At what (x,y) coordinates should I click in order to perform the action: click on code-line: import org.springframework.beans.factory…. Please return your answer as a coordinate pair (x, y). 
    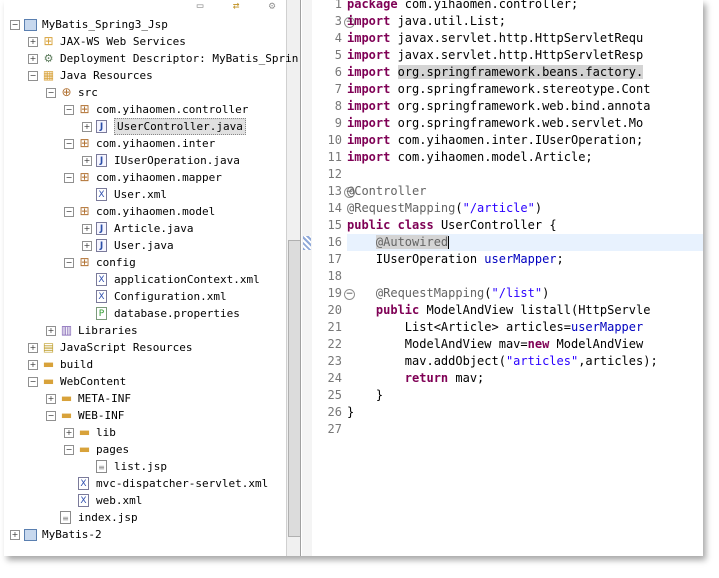
    Looking at the image, I should click on (495, 72).